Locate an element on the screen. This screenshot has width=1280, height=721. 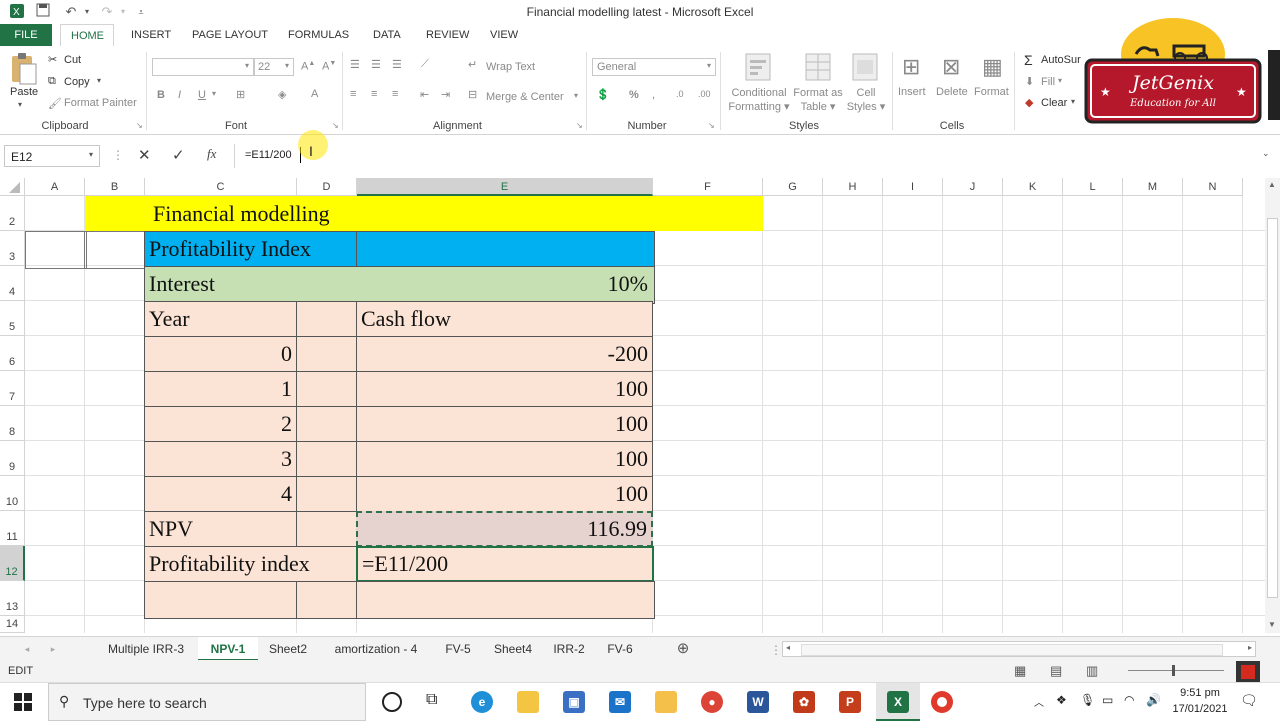
tab-review: REVIEW is located at coordinates (447, 35).